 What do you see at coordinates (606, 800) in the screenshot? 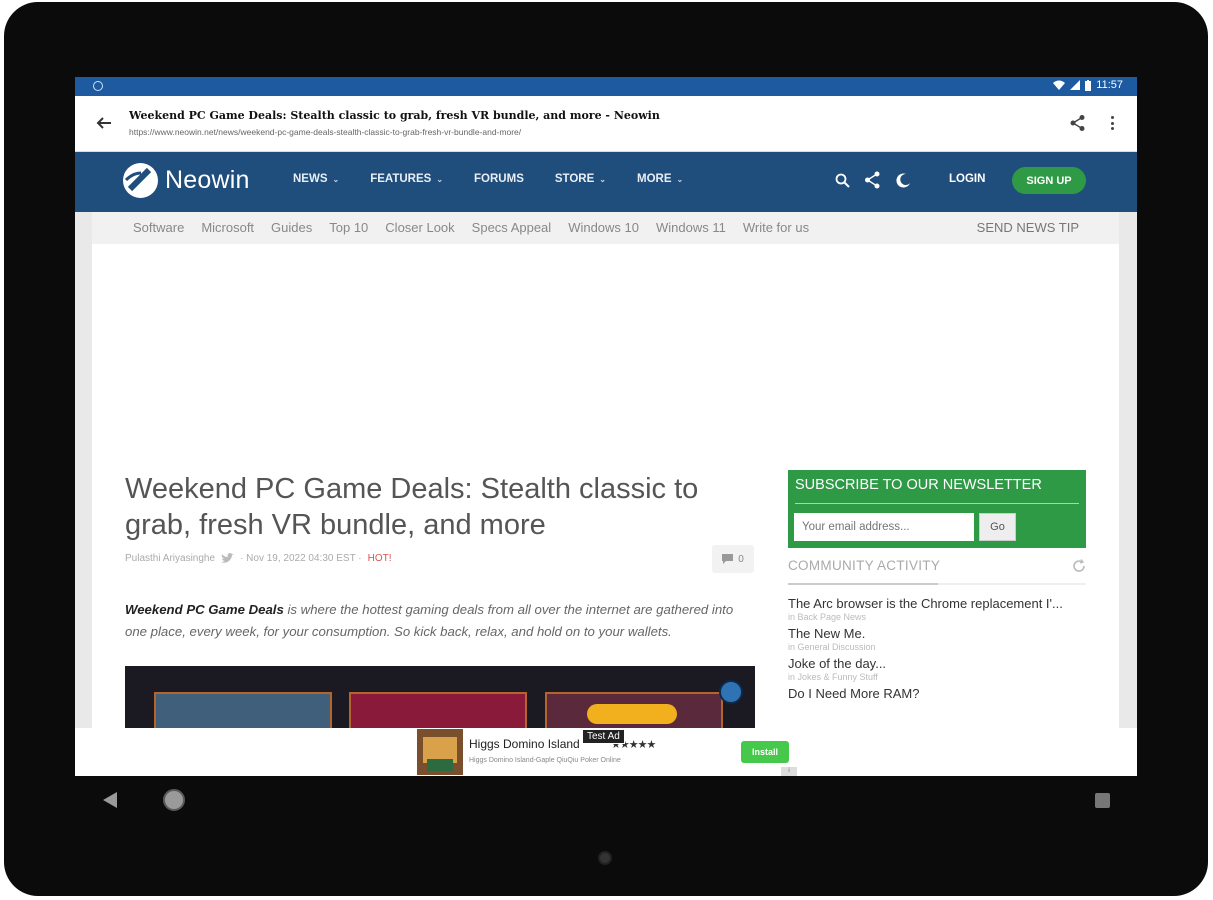
I see `android-nav-bar` at bounding box center [606, 800].